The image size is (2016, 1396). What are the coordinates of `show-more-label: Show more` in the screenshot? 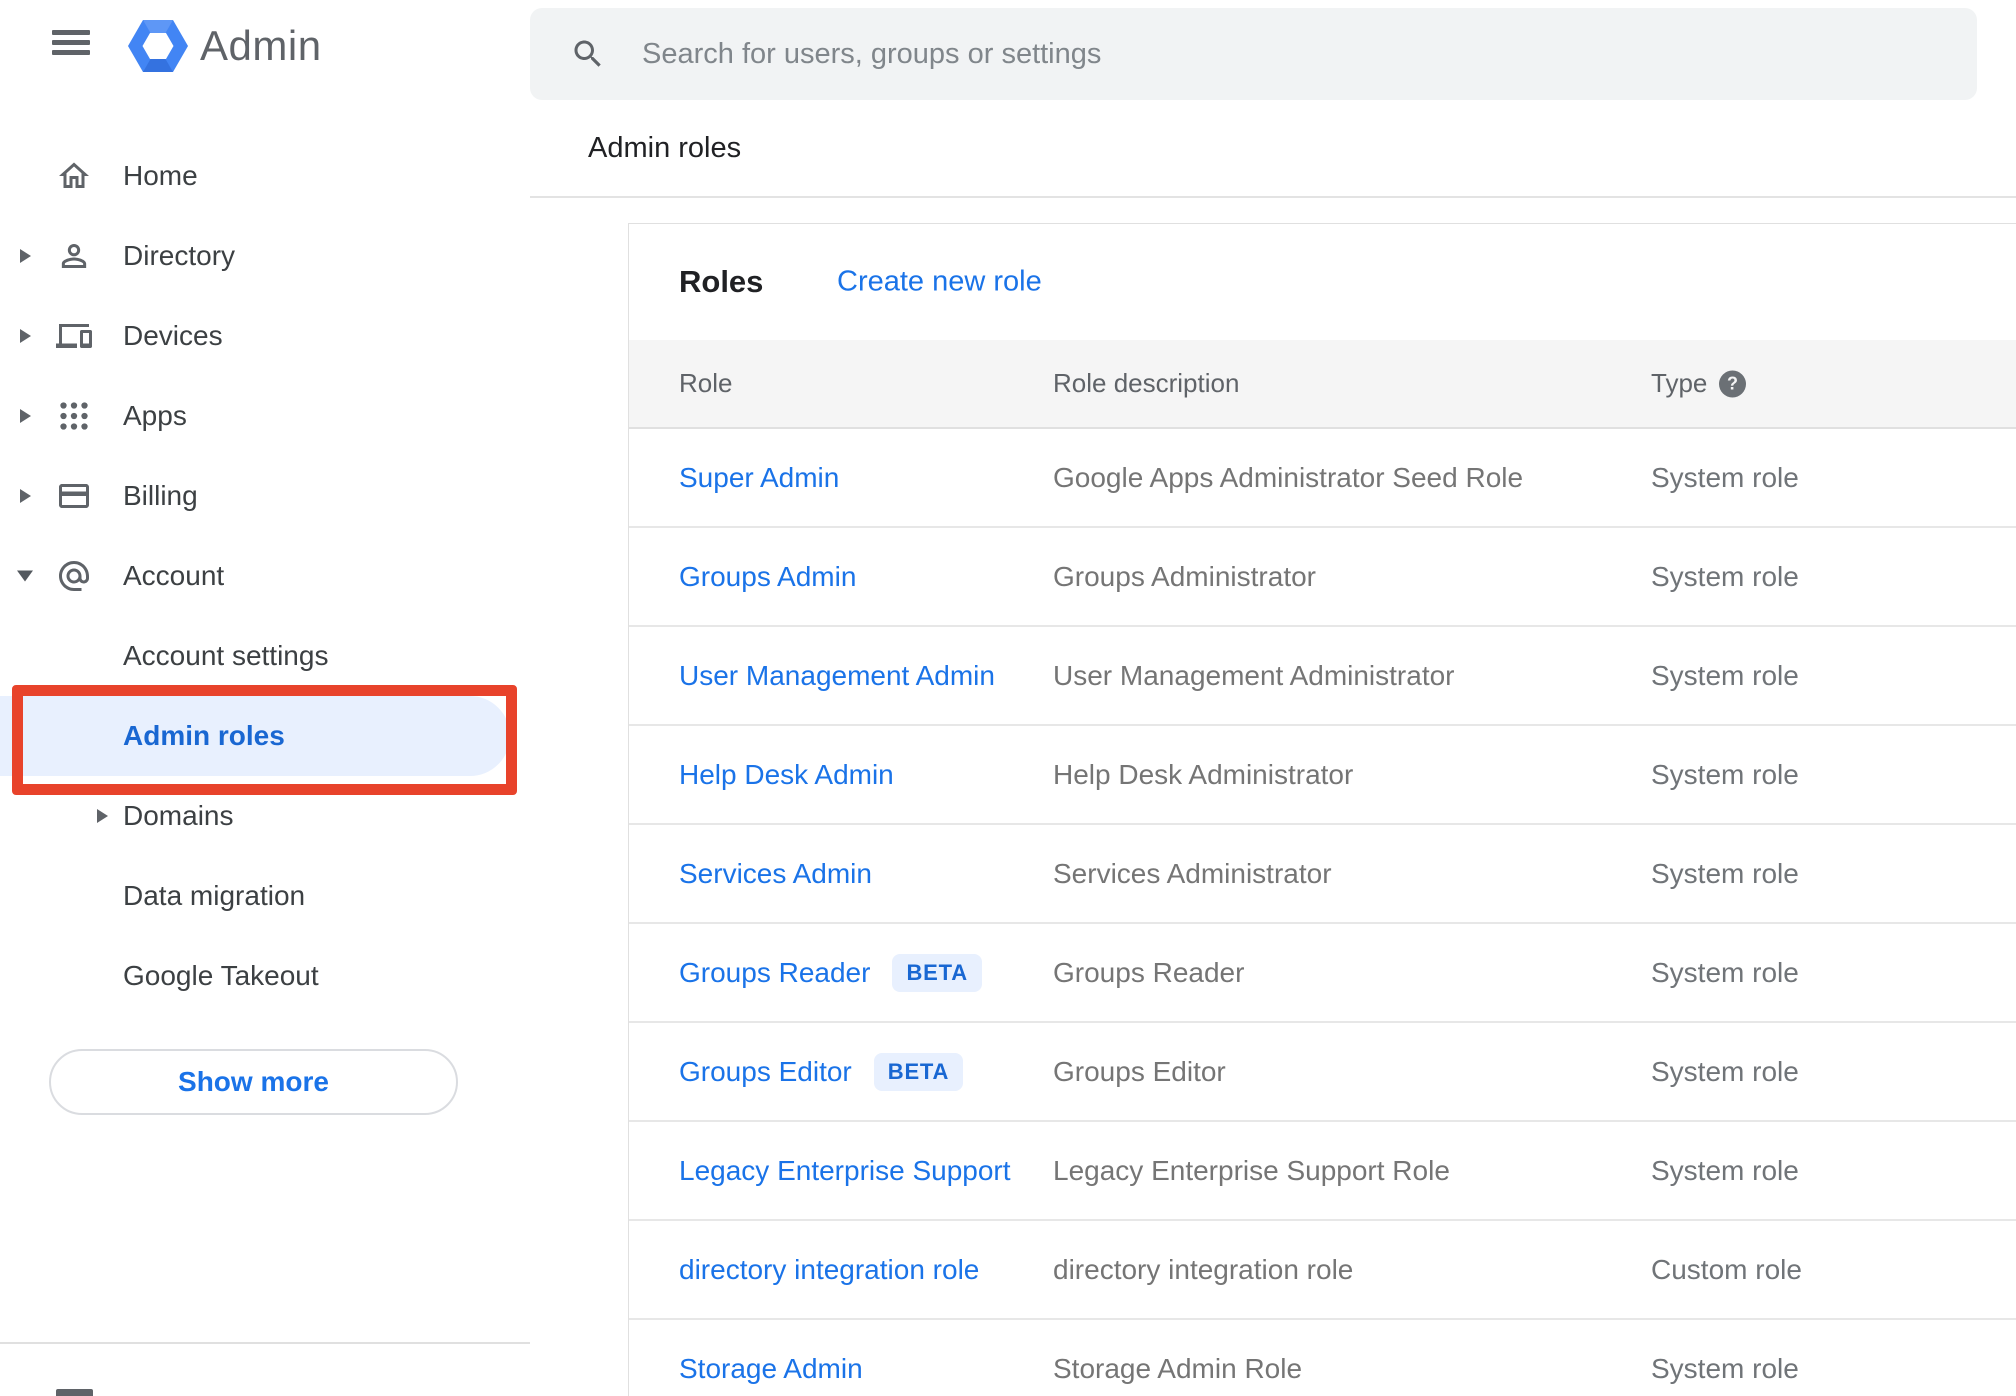 It's located at (253, 1081).